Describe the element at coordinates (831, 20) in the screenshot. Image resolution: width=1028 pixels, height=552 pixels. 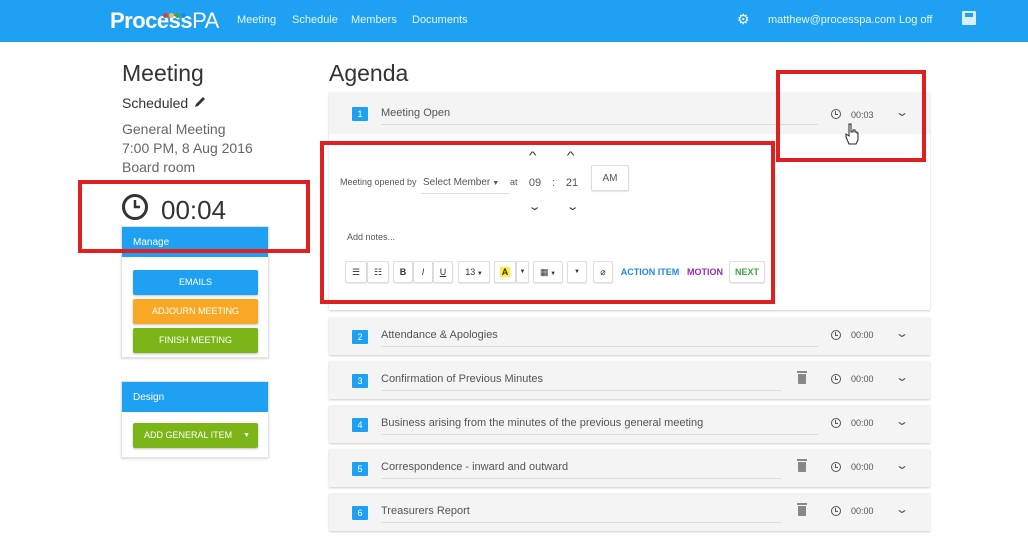
I see `user-email: matthew@processpa.com` at that location.